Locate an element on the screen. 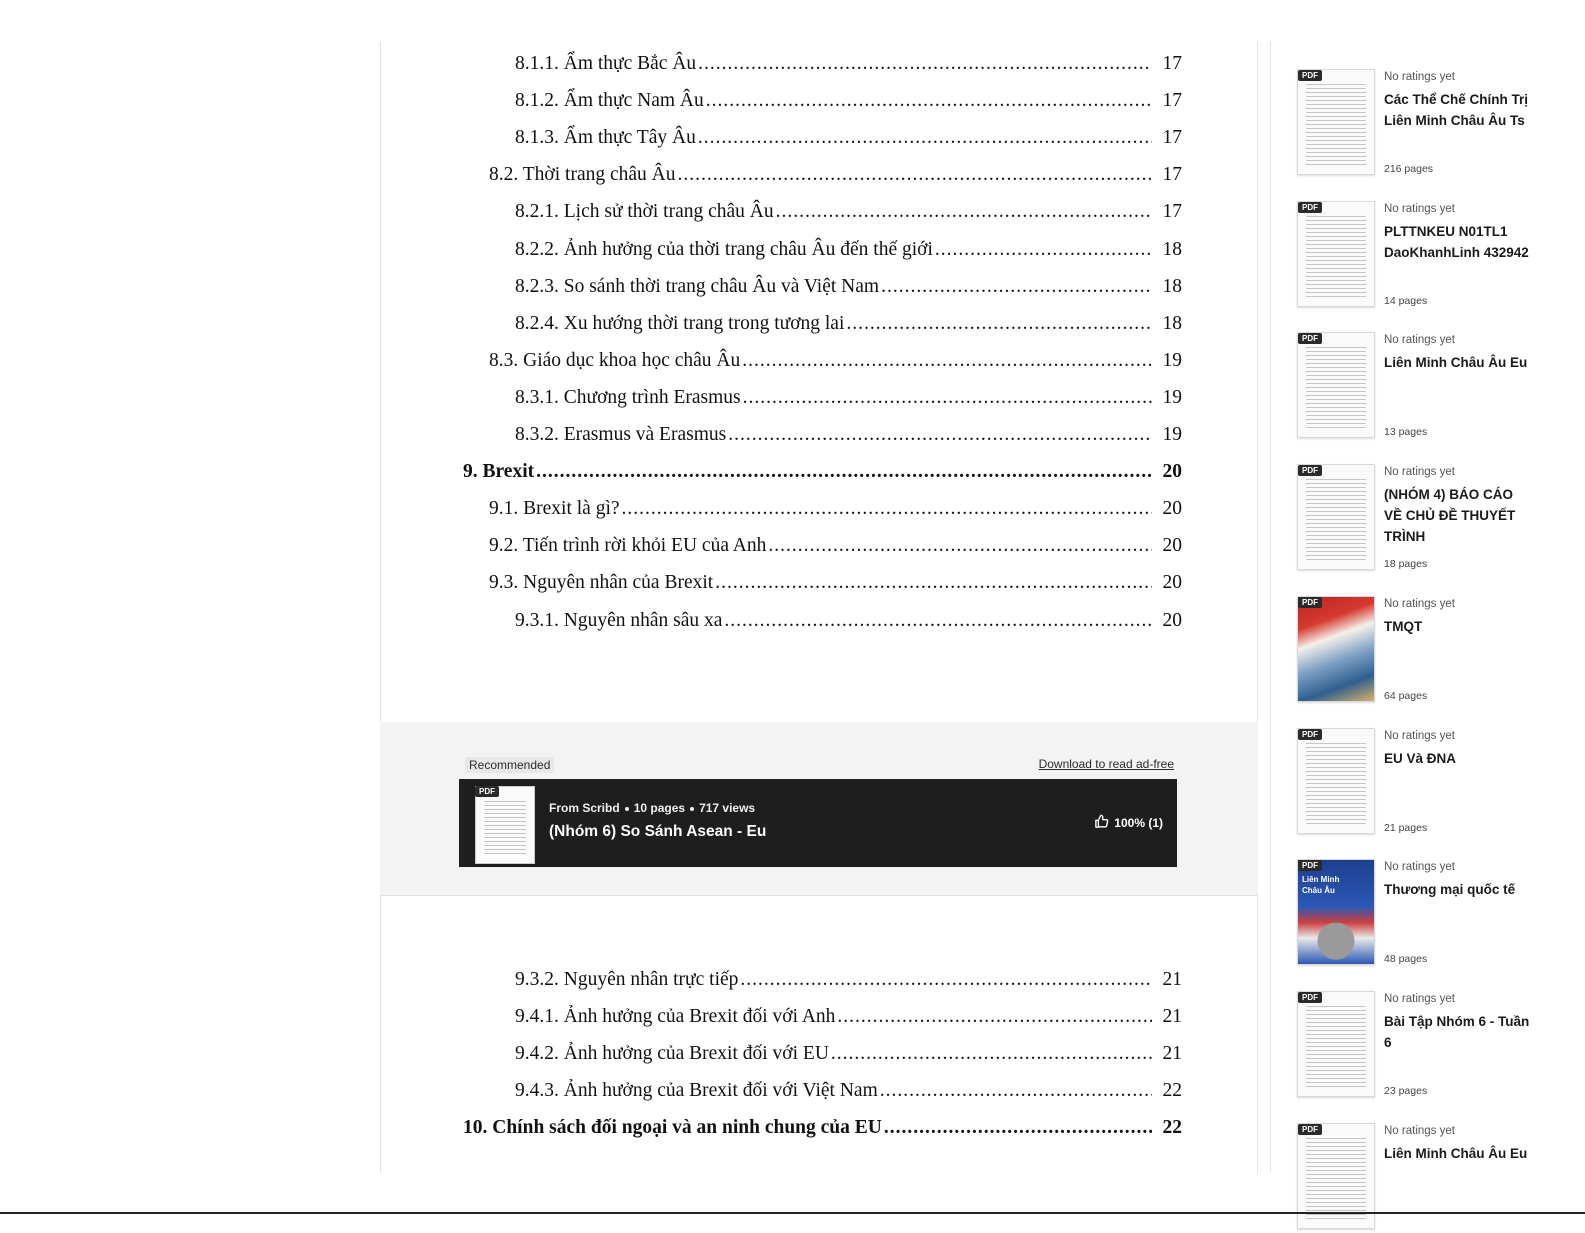  toc-entry-page: 21 is located at coordinates (1172, 1017).